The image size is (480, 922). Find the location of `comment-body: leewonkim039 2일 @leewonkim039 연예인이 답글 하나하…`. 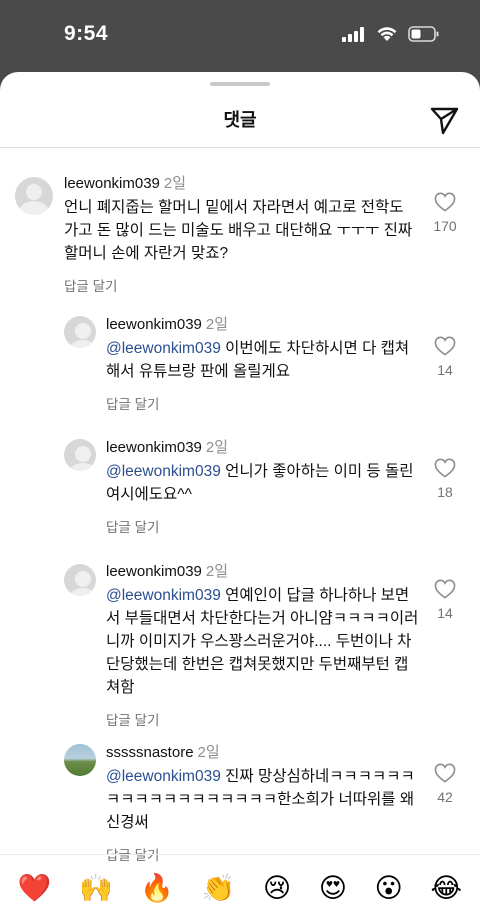

comment-body: leewonkim039 2일 @leewonkim039 연예인이 답글 하나하… is located at coordinates (263, 645).